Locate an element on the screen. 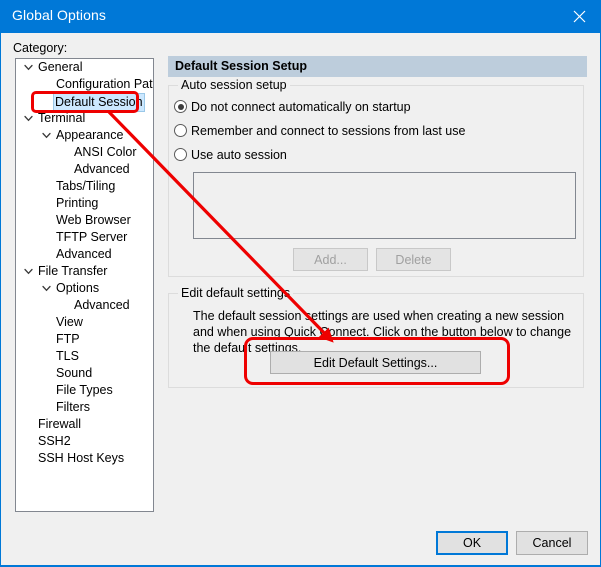 This screenshot has height=567, width=601. delete-button: Delete is located at coordinates (413, 259).